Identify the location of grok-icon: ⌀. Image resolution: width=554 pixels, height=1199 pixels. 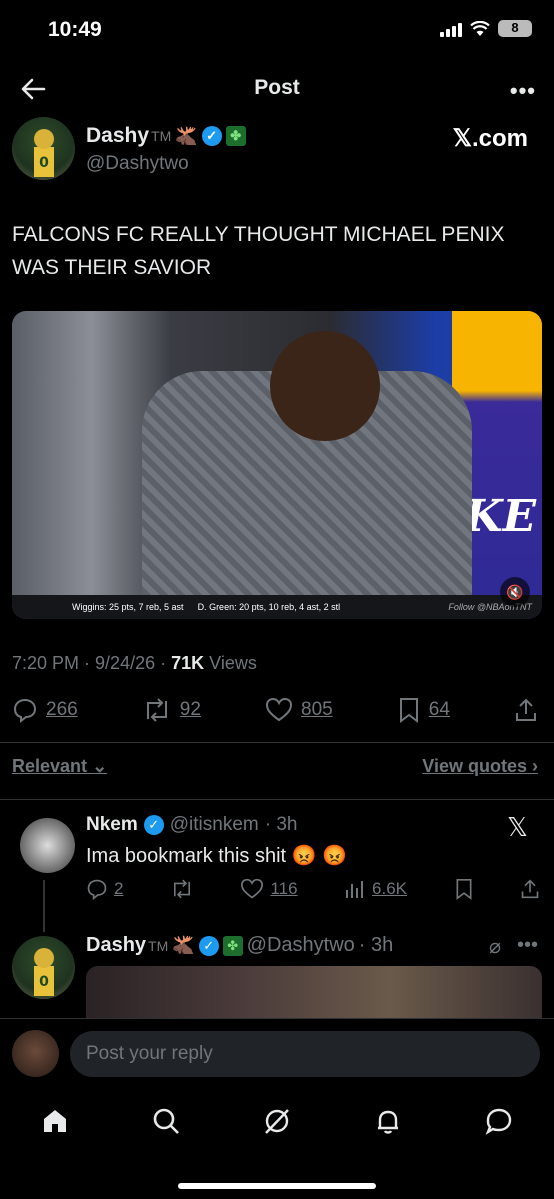
(495, 946).